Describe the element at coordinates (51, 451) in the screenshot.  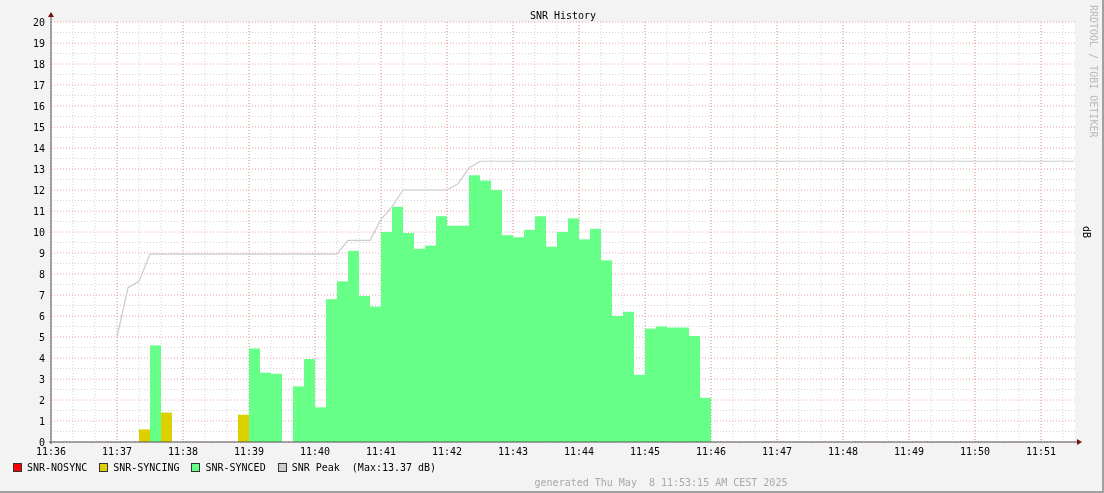
I see `x-tick-label: 11:36` at that location.